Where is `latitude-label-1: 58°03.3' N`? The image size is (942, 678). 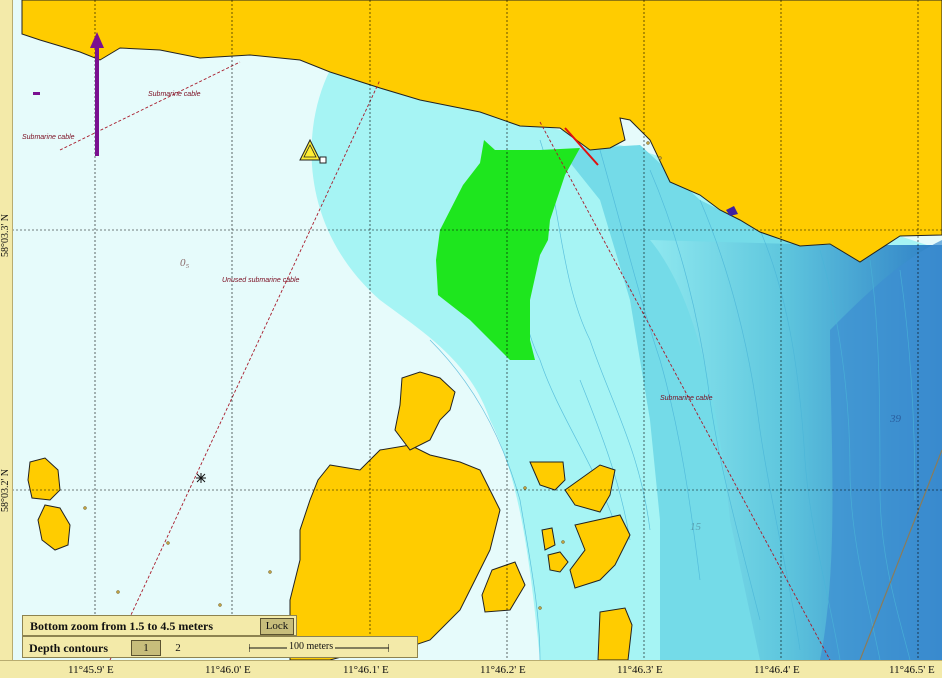
latitude-label-1: 58°03.3' N is located at coordinates (5, 235).